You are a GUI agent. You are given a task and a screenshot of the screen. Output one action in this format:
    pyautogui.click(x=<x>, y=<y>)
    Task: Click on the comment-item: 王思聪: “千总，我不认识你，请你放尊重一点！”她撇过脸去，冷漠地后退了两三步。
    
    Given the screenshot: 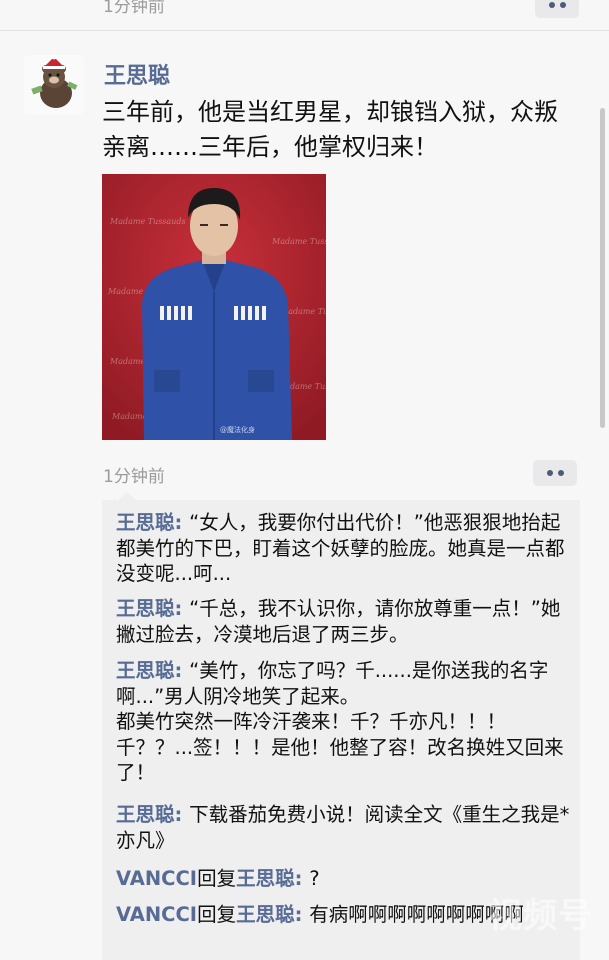 What is the action you would take?
    pyautogui.click(x=343, y=621)
    